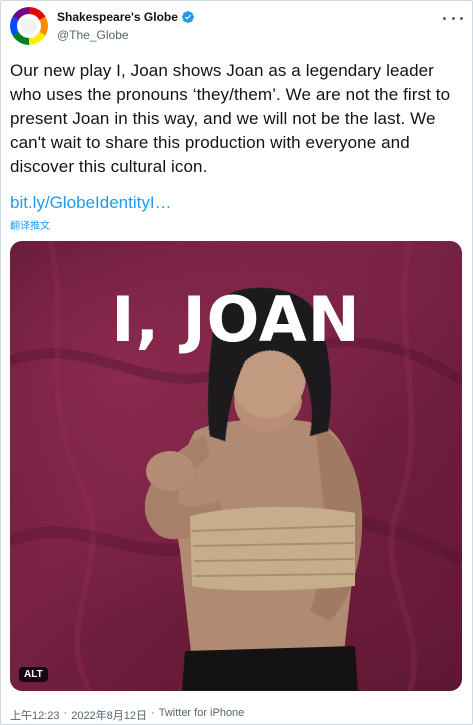 The height and width of the screenshot is (725, 473). What do you see at coordinates (202, 715) in the screenshot?
I see `tweet-source: Twitter for iPhone` at bounding box center [202, 715].